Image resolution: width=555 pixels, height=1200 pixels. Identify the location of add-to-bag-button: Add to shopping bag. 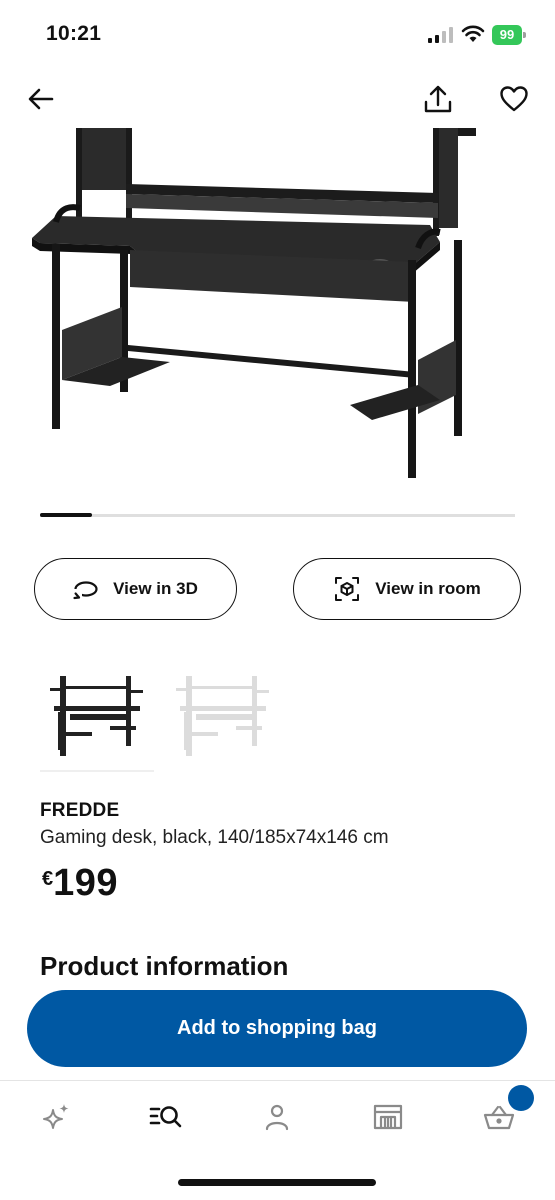
(277, 1028).